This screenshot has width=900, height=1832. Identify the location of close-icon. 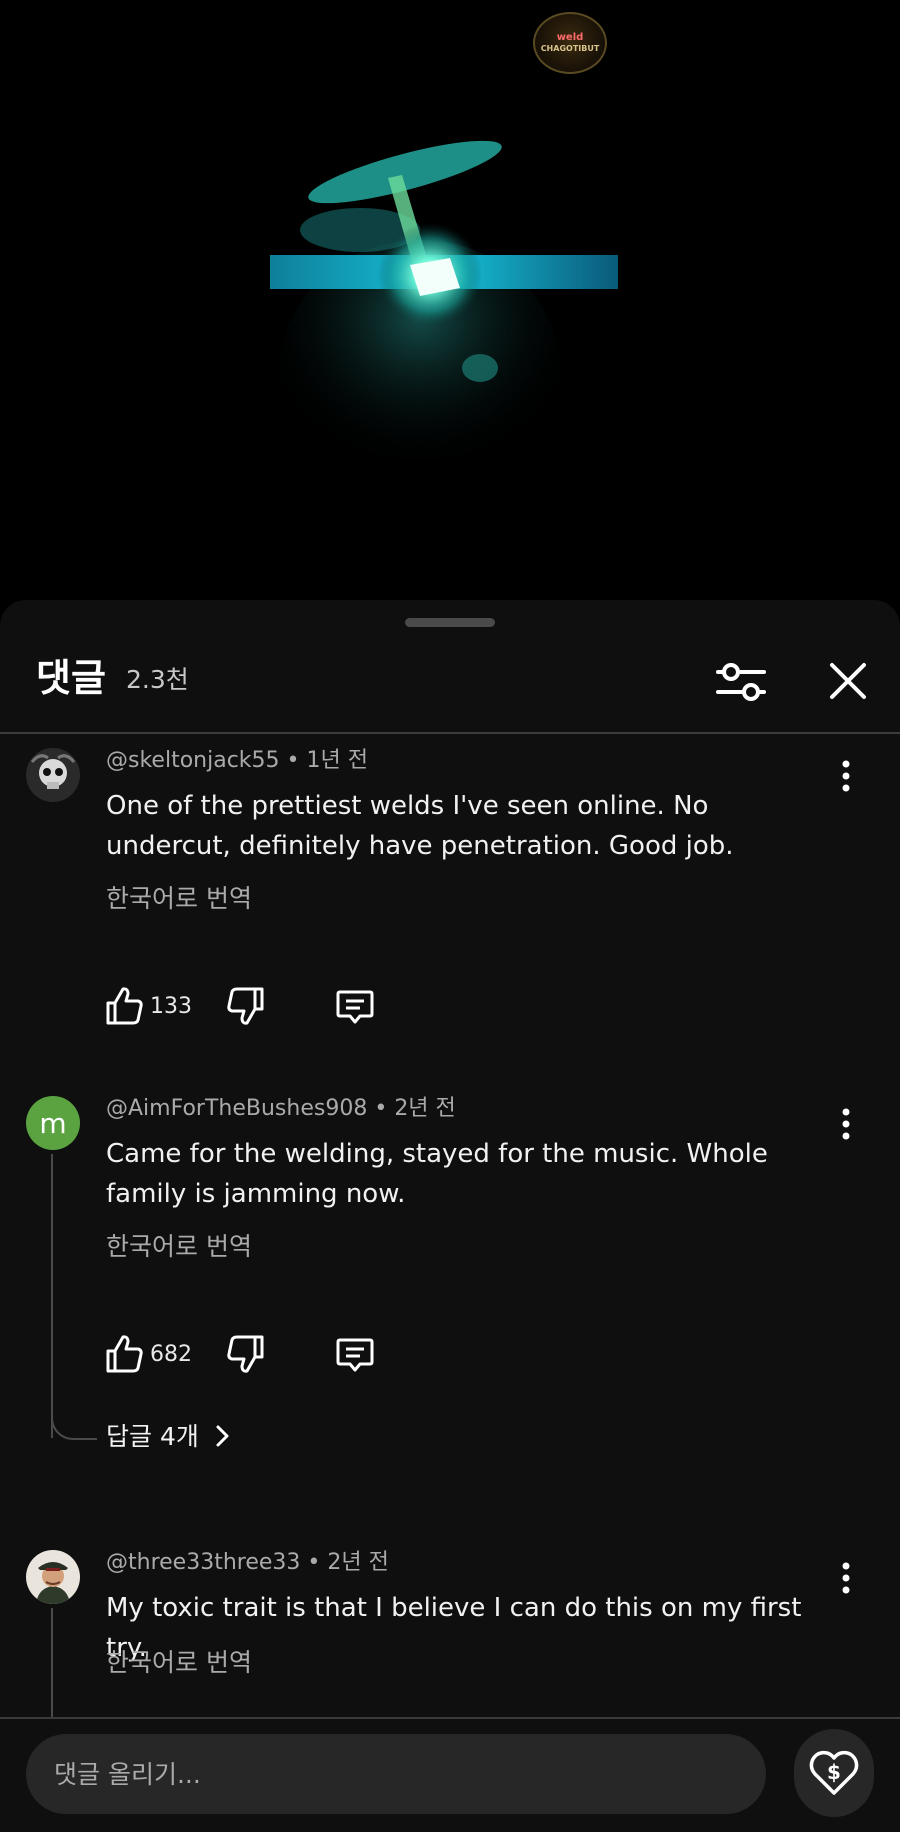
(848, 681).